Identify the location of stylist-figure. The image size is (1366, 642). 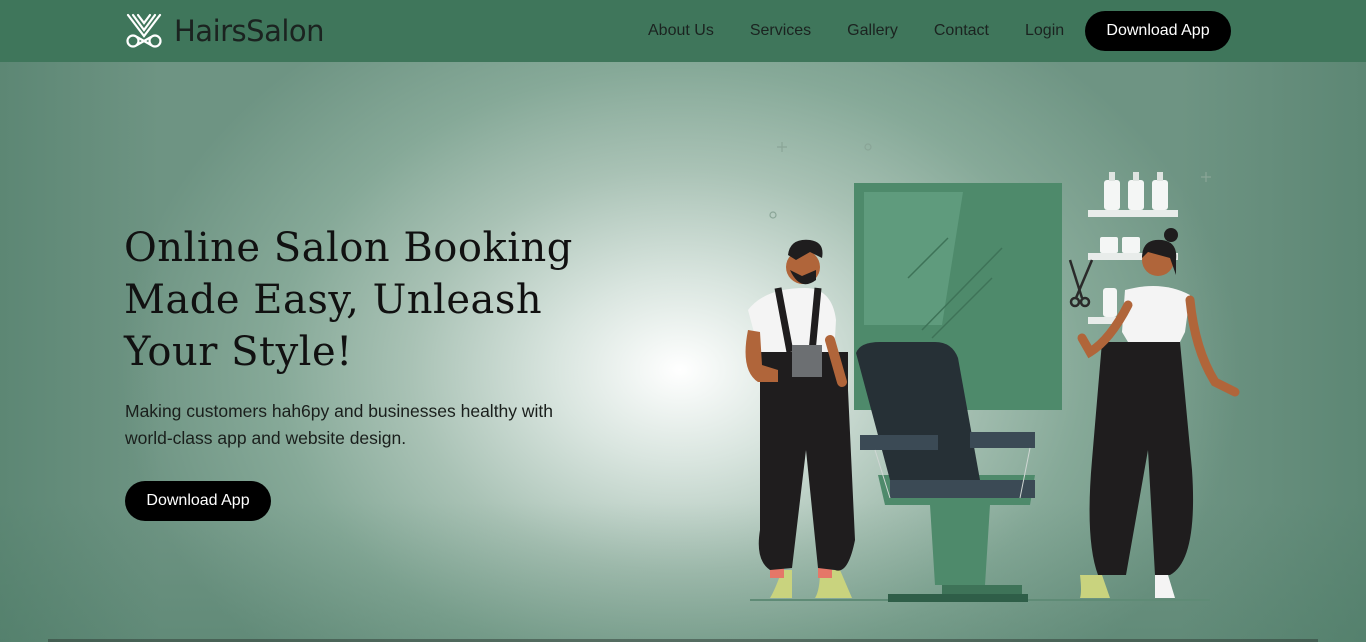
(1154, 413).